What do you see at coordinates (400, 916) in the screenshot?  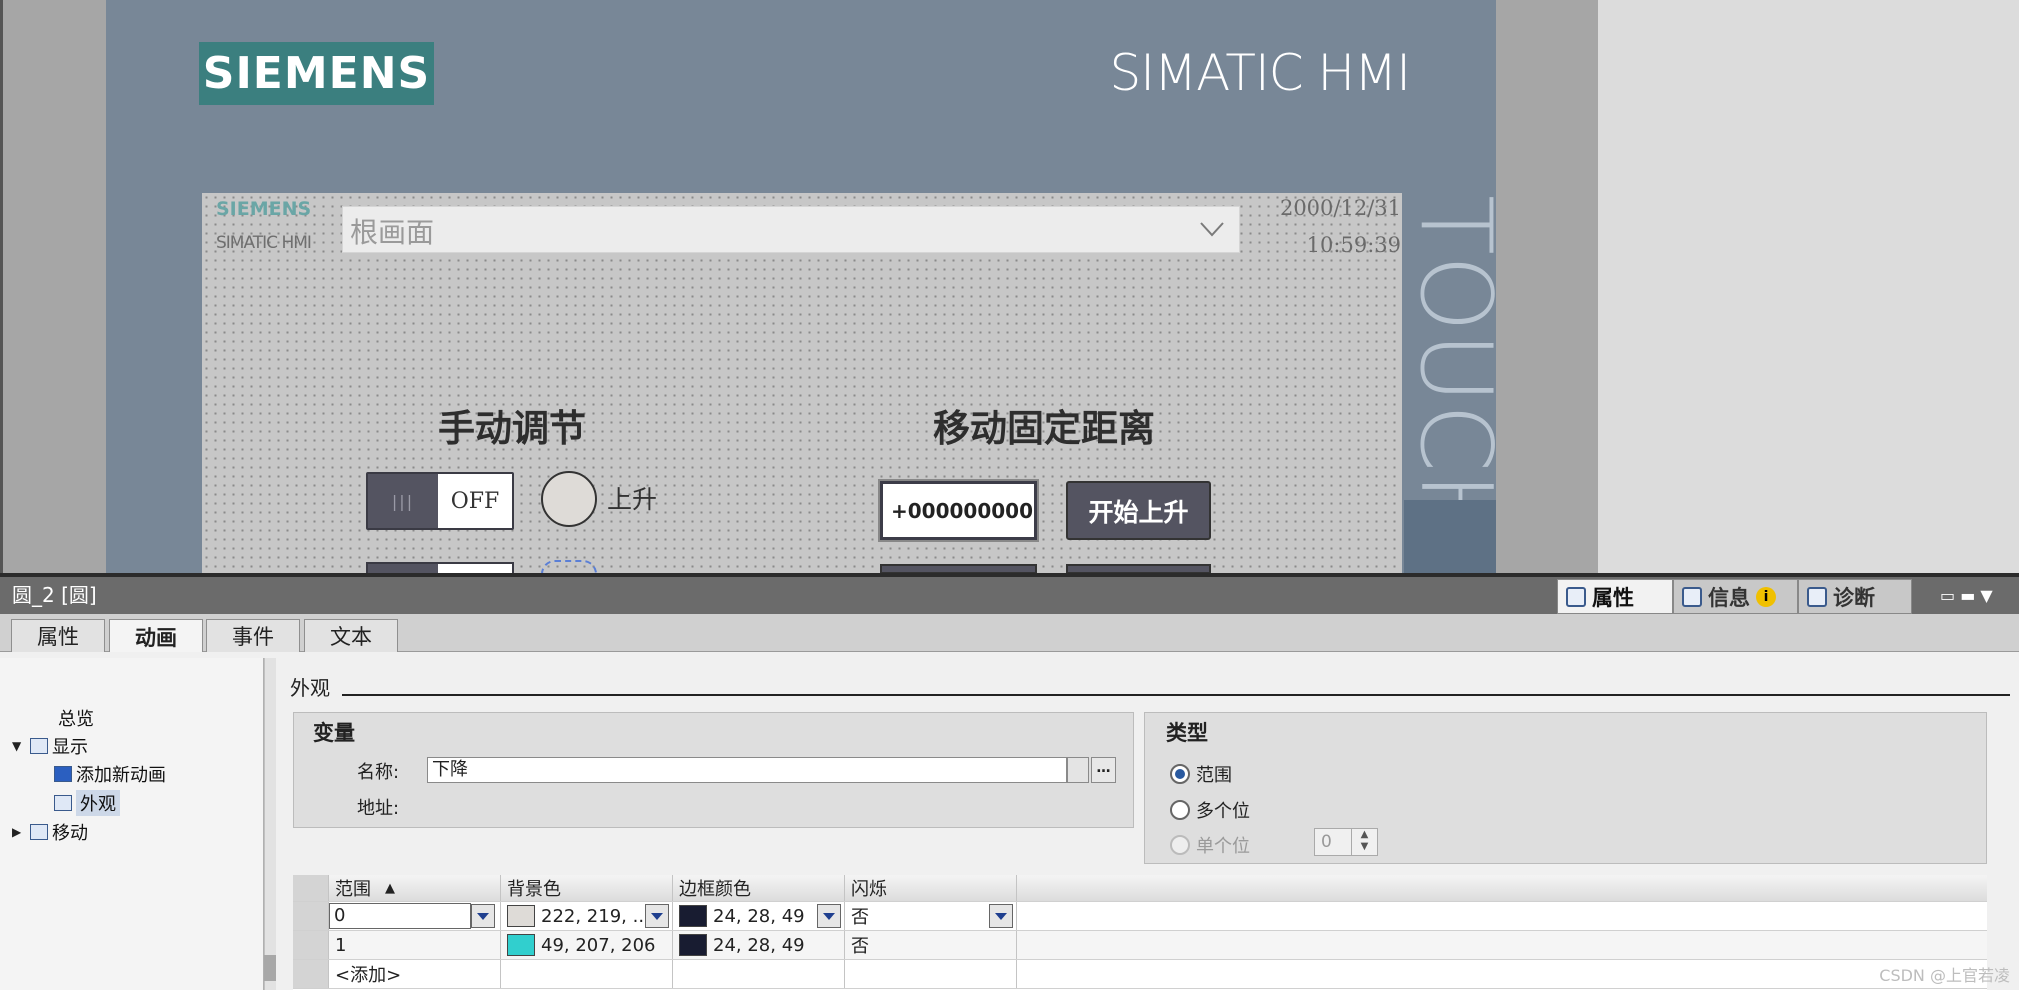 I see `range-input: 0` at bounding box center [400, 916].